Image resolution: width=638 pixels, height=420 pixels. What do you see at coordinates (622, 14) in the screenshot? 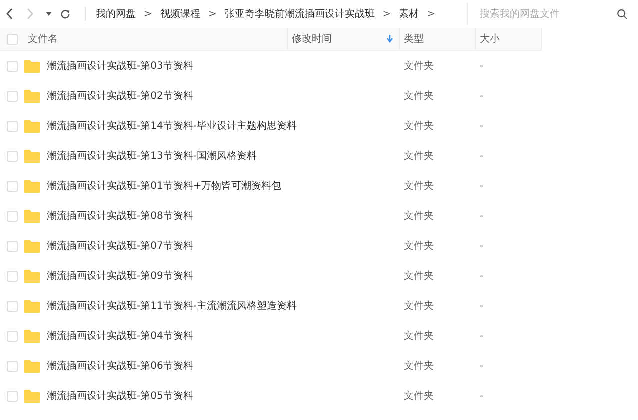
I see `search-icon` at bounding box center [622, 14].